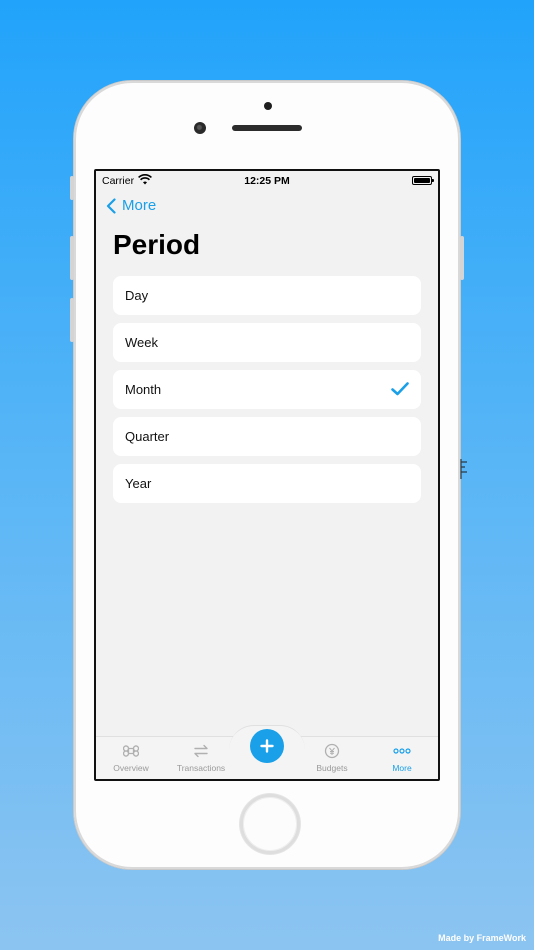 The image size is (534, 950). What do you see at coordinates (131, 768) in the screenshot?
I see `tab-label: Overview` at bounding box center [131, 768].